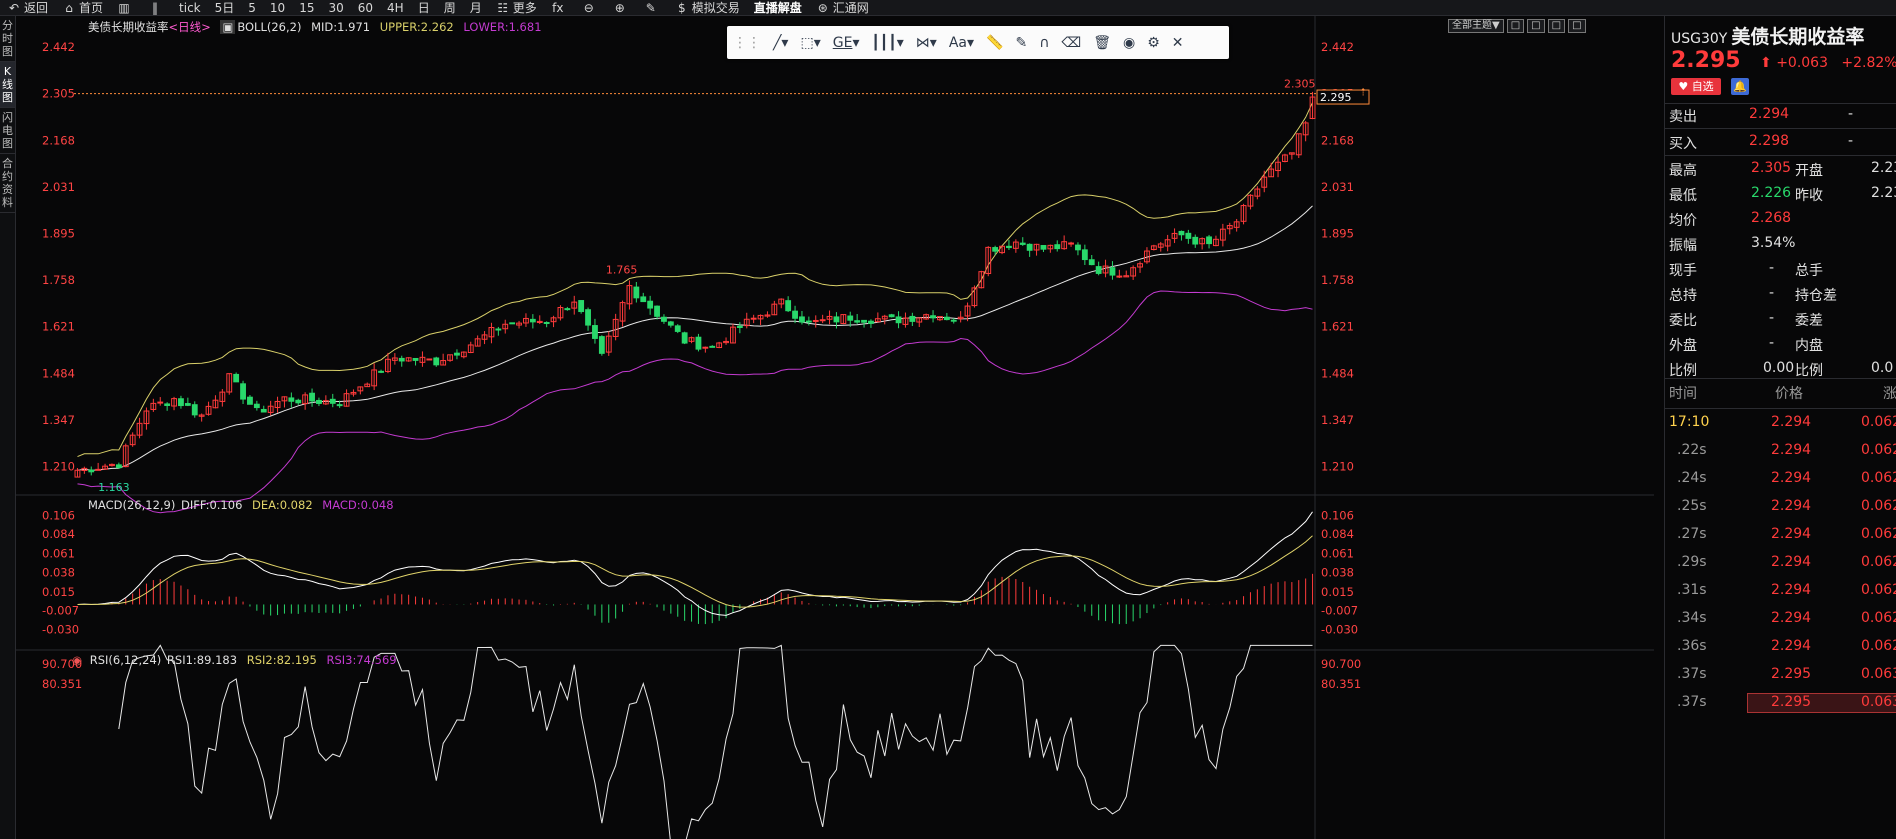  Describe the element at coordinates (926, 42) in the screenshot. I see `pattern-tool-icon: ⋈▾` at that location.